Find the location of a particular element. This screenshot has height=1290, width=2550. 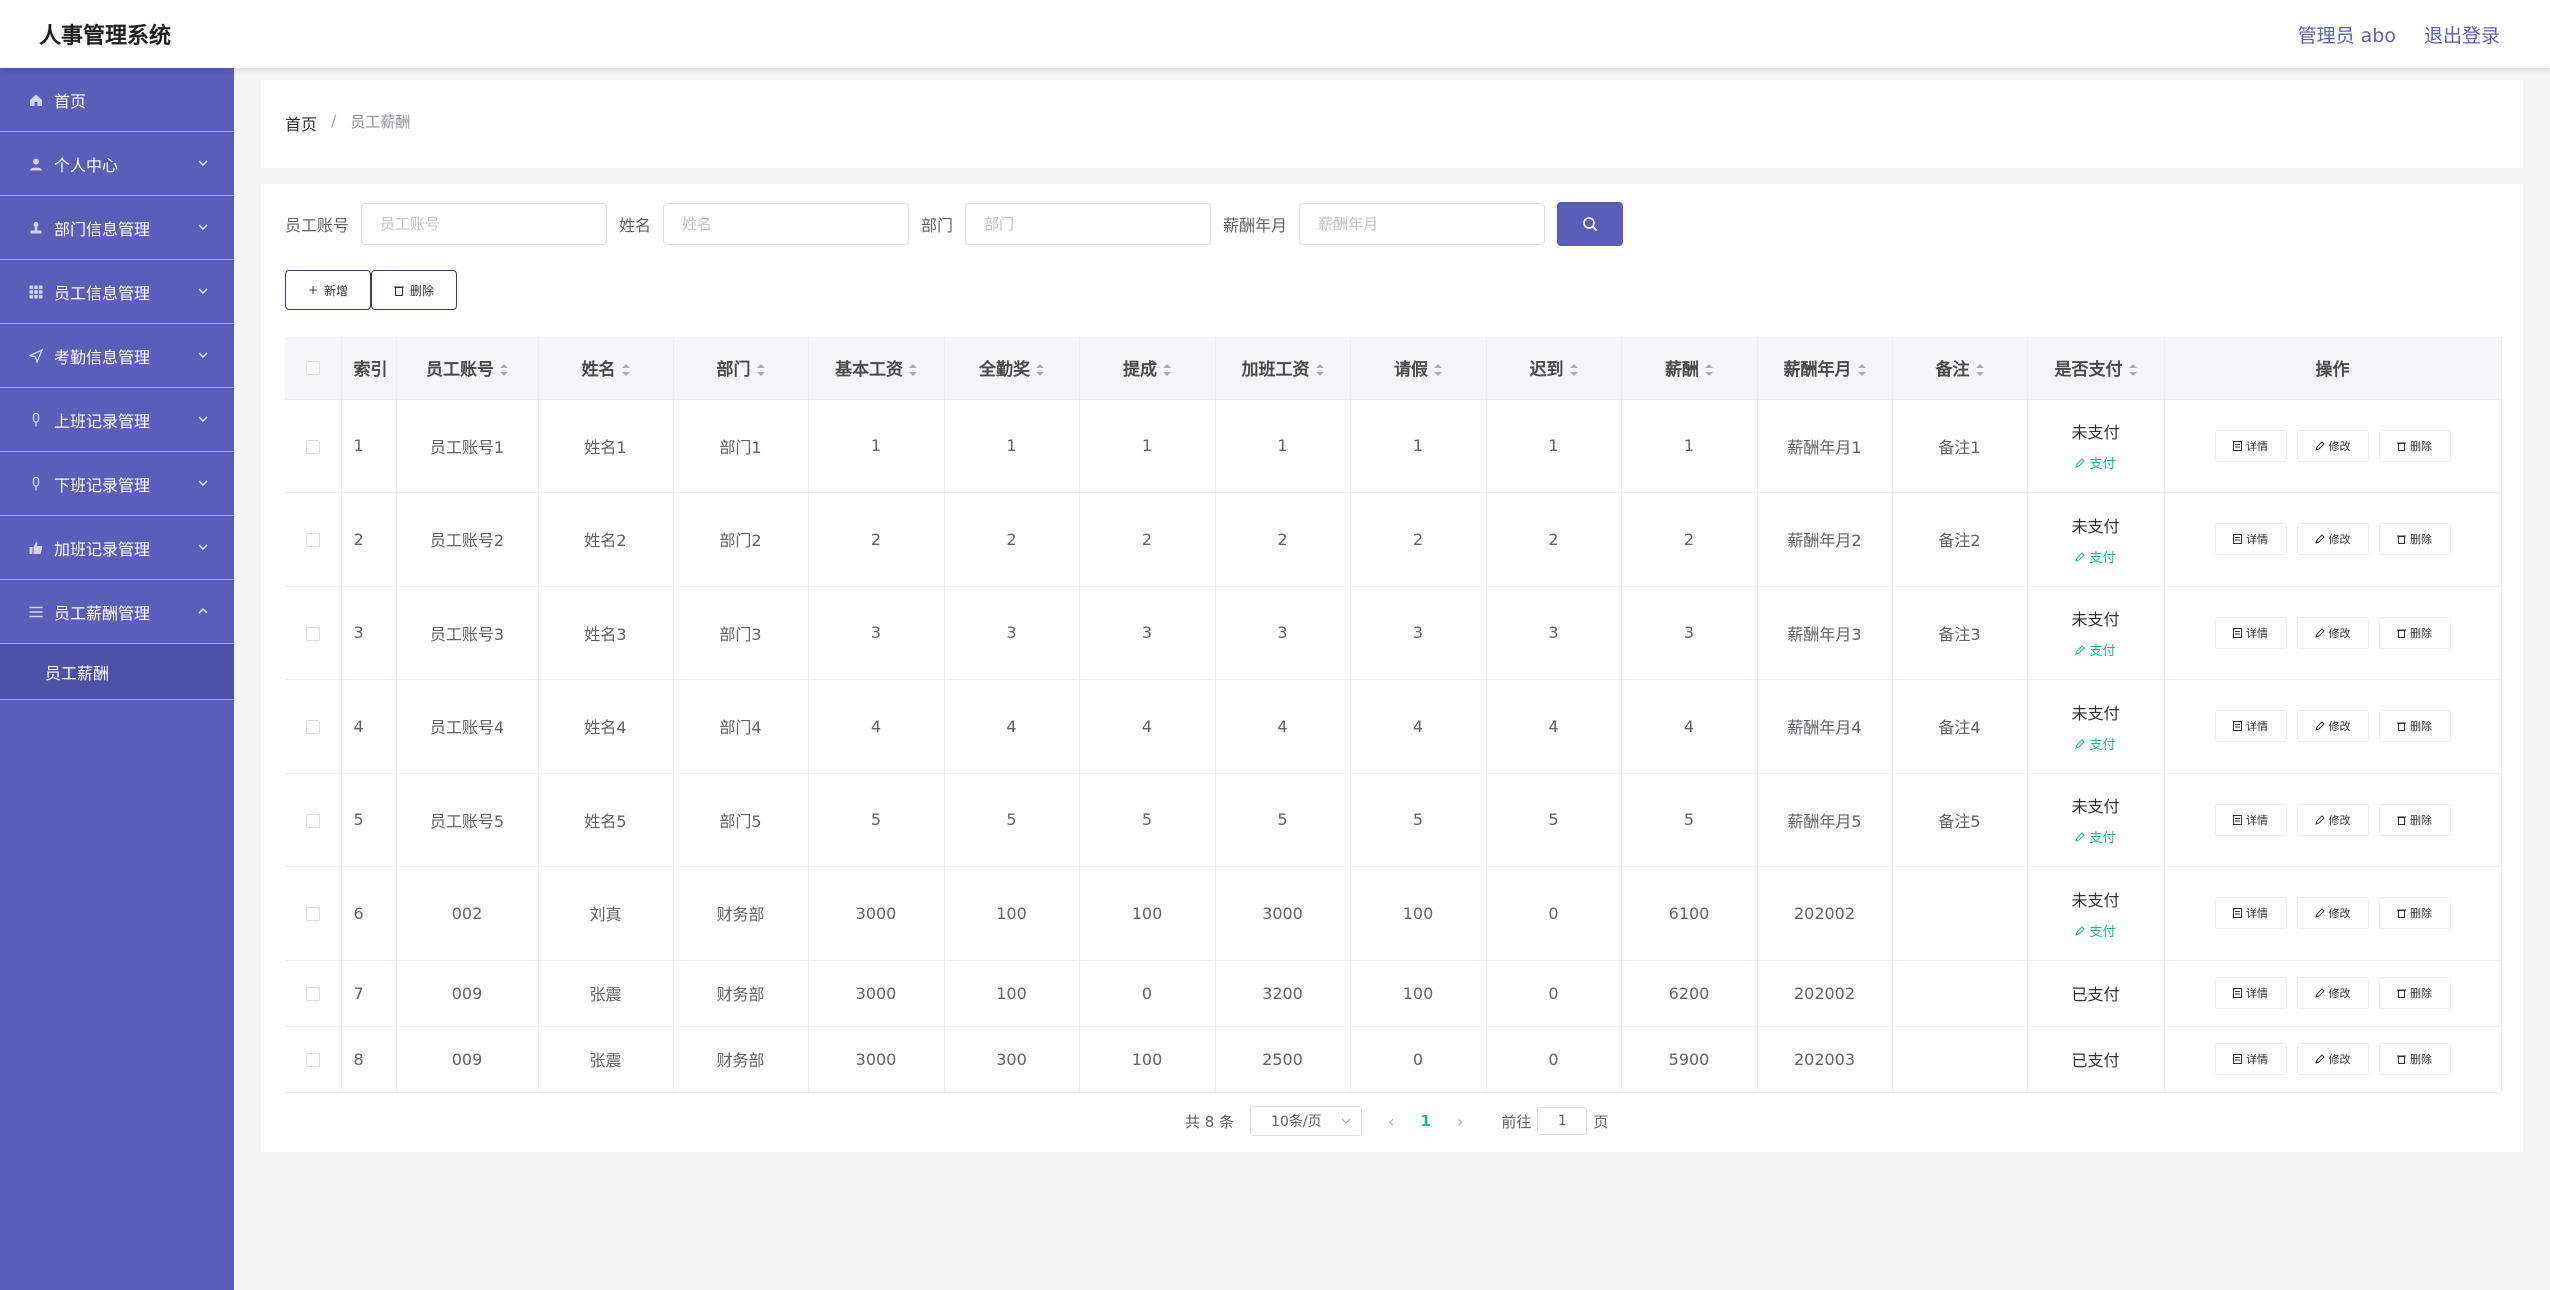

chevron-down-icon is located at coordinates (203, 226).